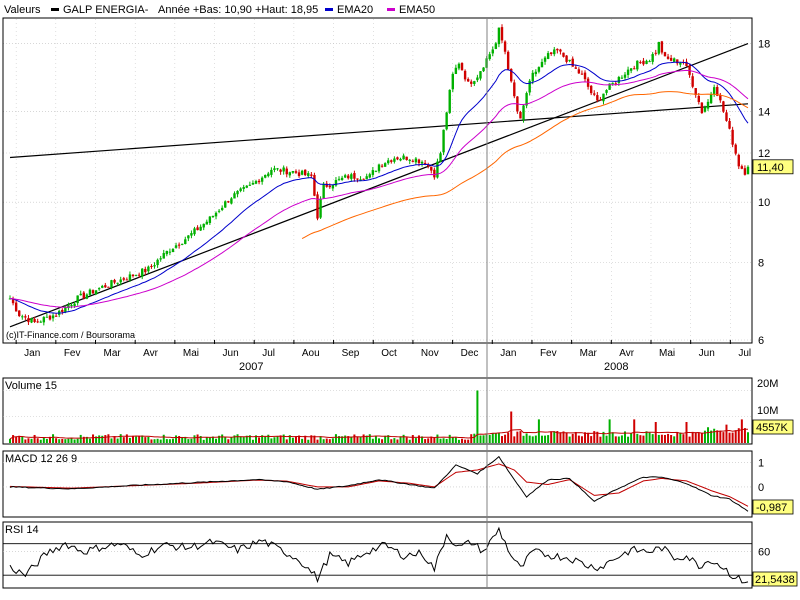  What do you see at coordinates (355, 10) in the screenshot?
I see `ema20-label: EMA20` at bounding box center [355, 10].